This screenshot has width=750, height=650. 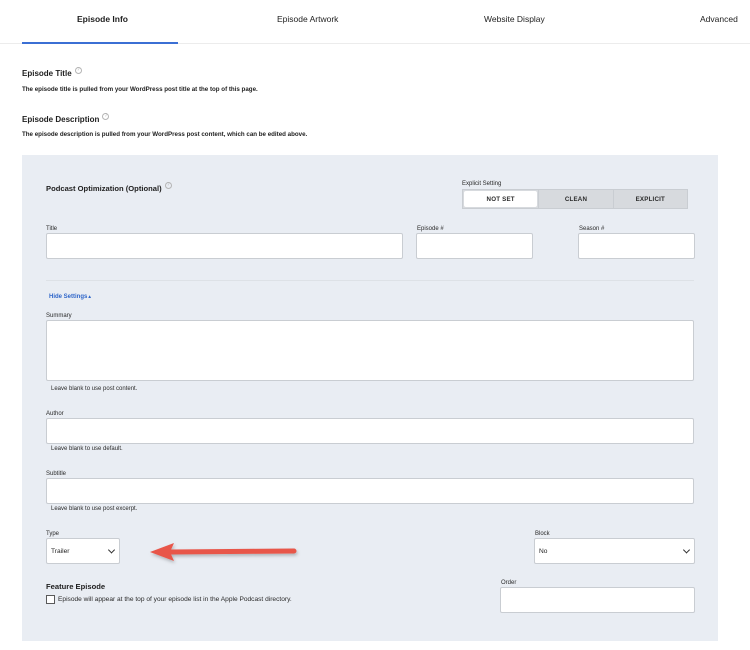 I want to click on author-label: Author, so click(x=55, y=414).